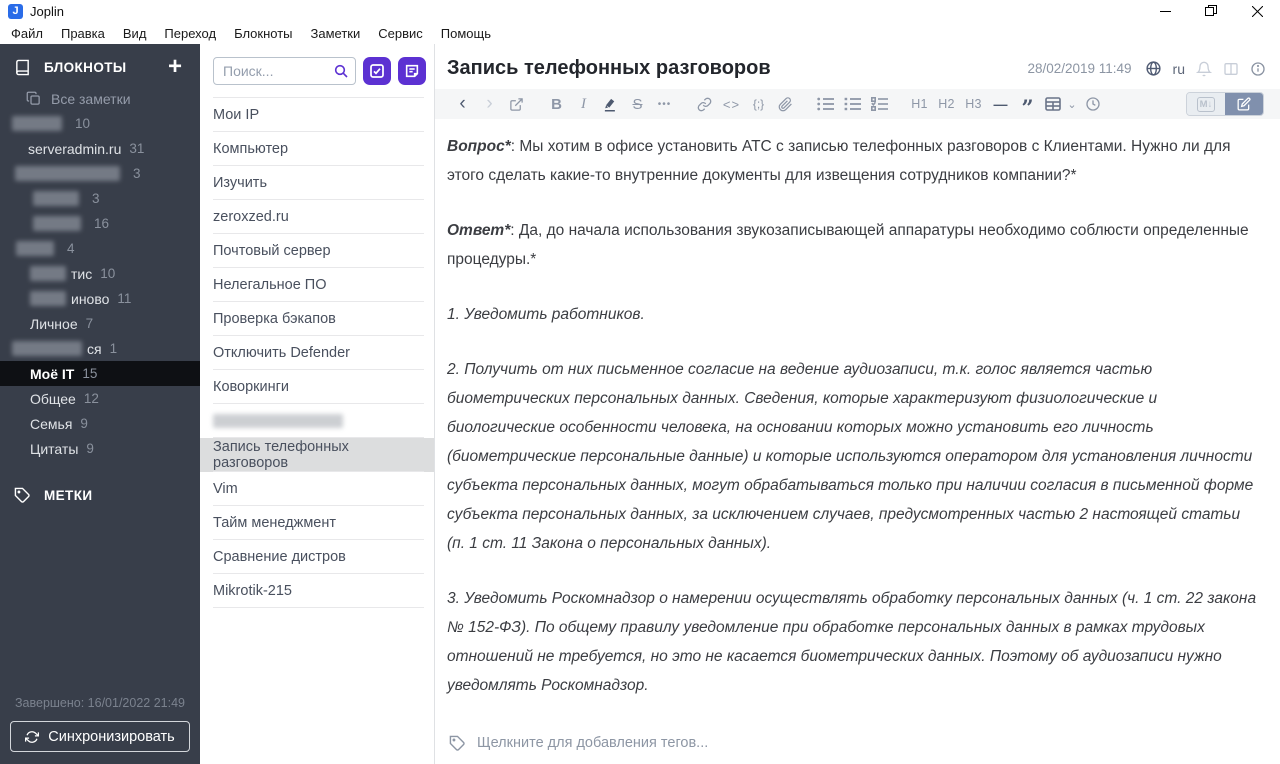 Image resolution: width=1280 pixels, height=764 pixels. Describe the element at coordinates (47, 11) in the screenshot. I see `window-title: Joplin` at that location.